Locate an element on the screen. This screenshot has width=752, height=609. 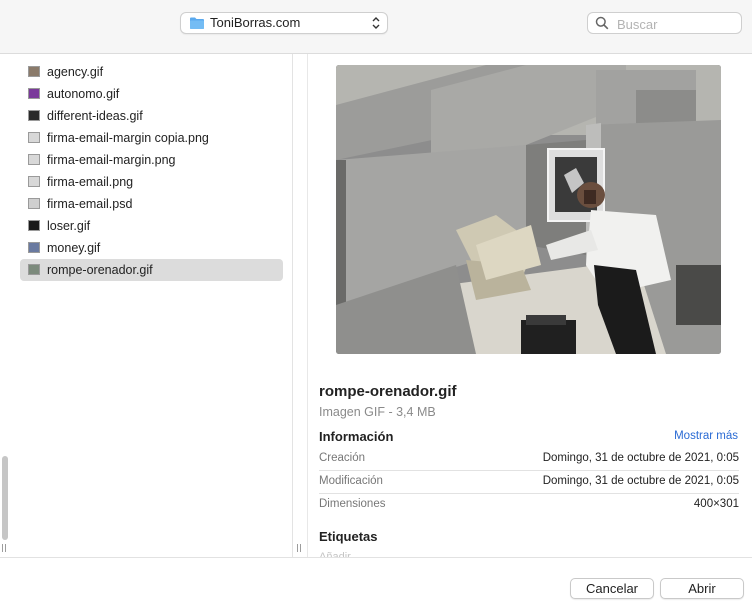
file-name: different-ideas.gif is located at coordinates (95, 116).